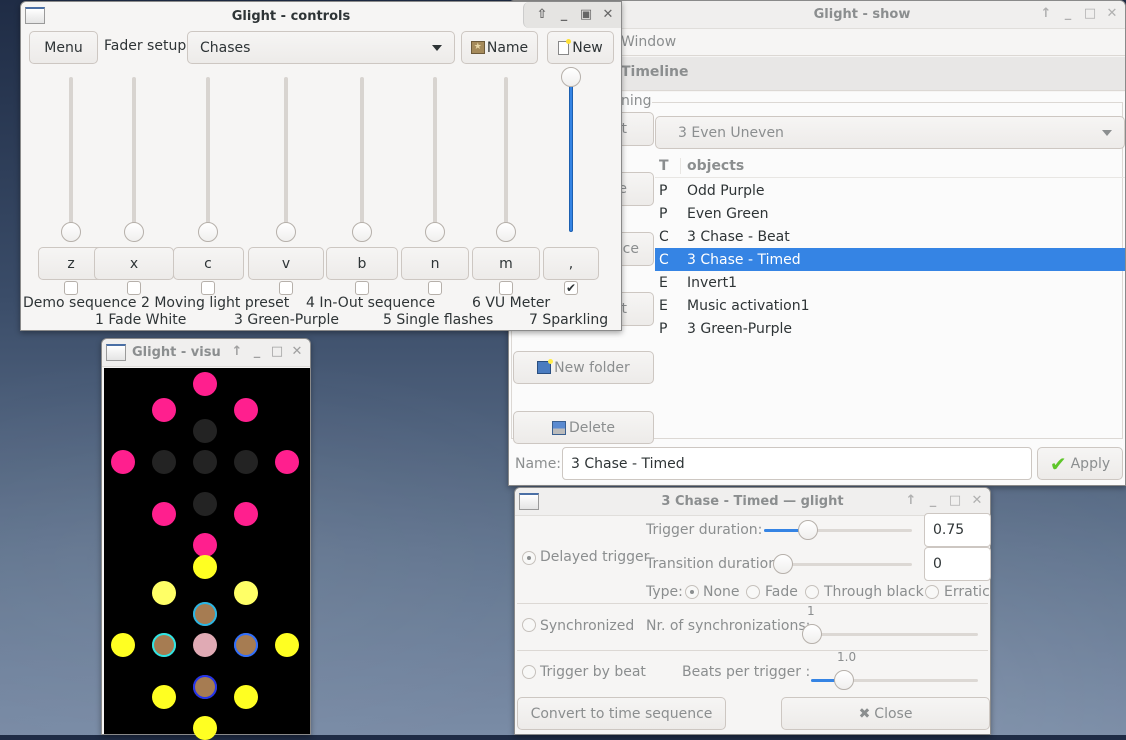 The image size is (1126, 740). I want to click on apply-button: ✔ Apply, so click(1080, 463).